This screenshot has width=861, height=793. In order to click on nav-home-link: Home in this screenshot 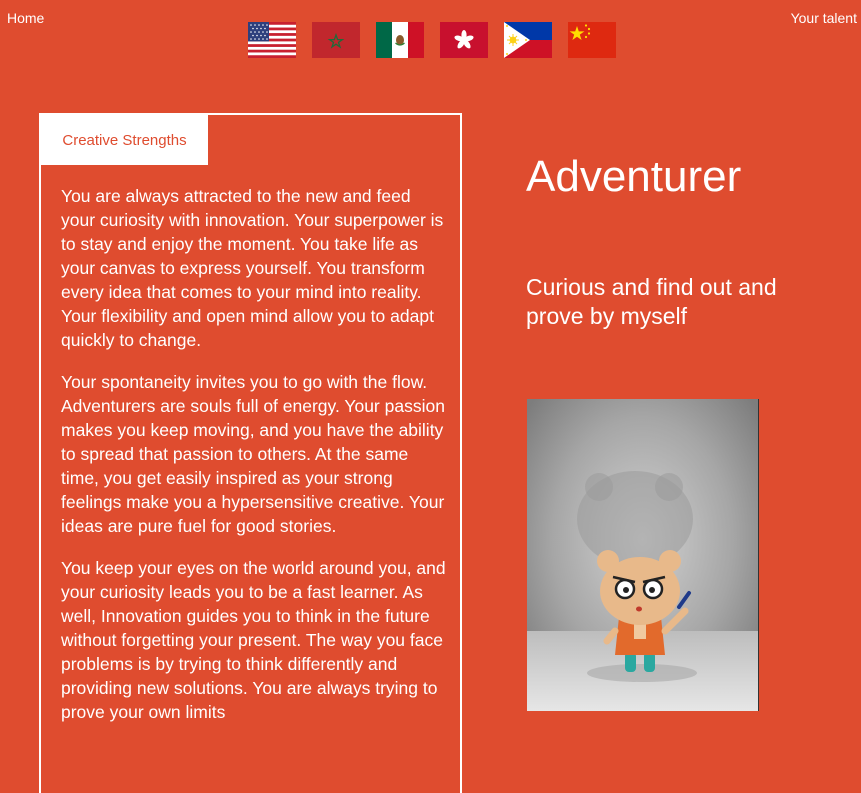, I will do `click(25, 18)`.